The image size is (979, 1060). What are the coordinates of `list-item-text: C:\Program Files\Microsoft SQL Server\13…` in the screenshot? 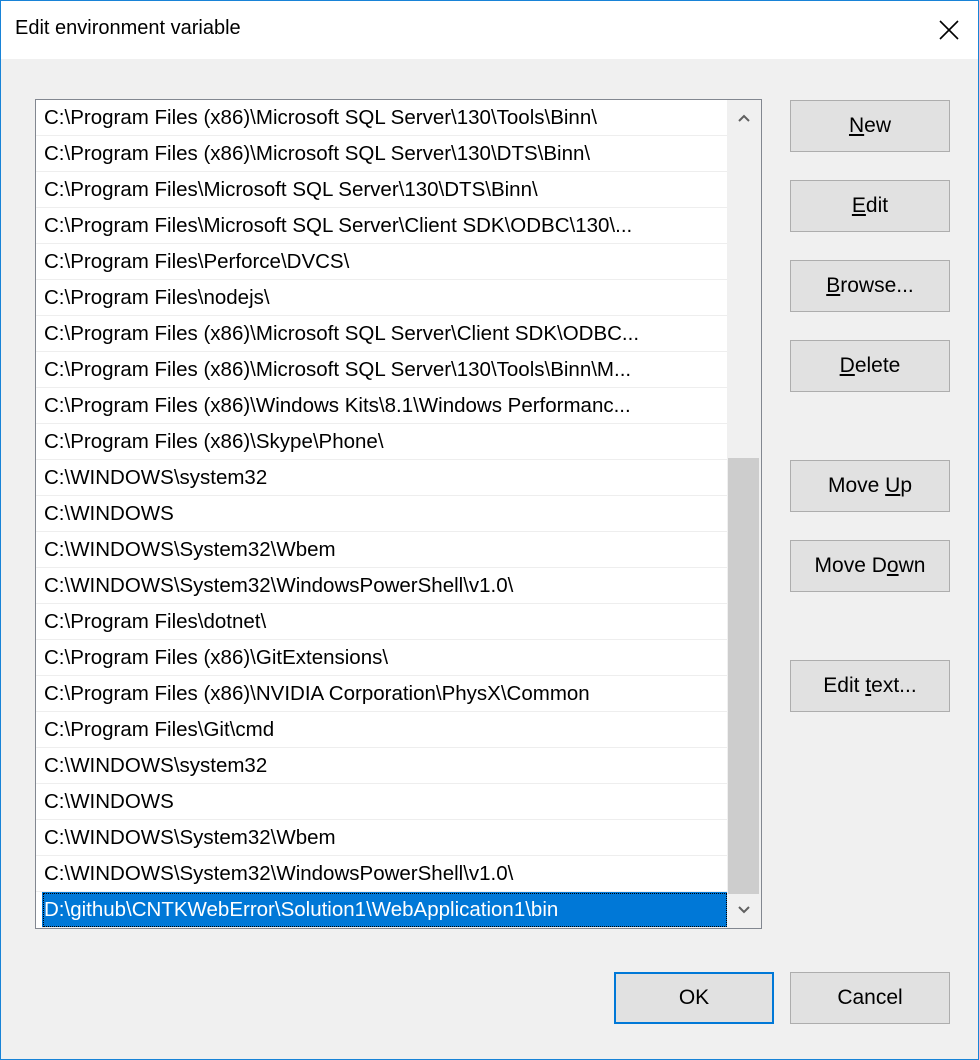 It's located at (291, 189).